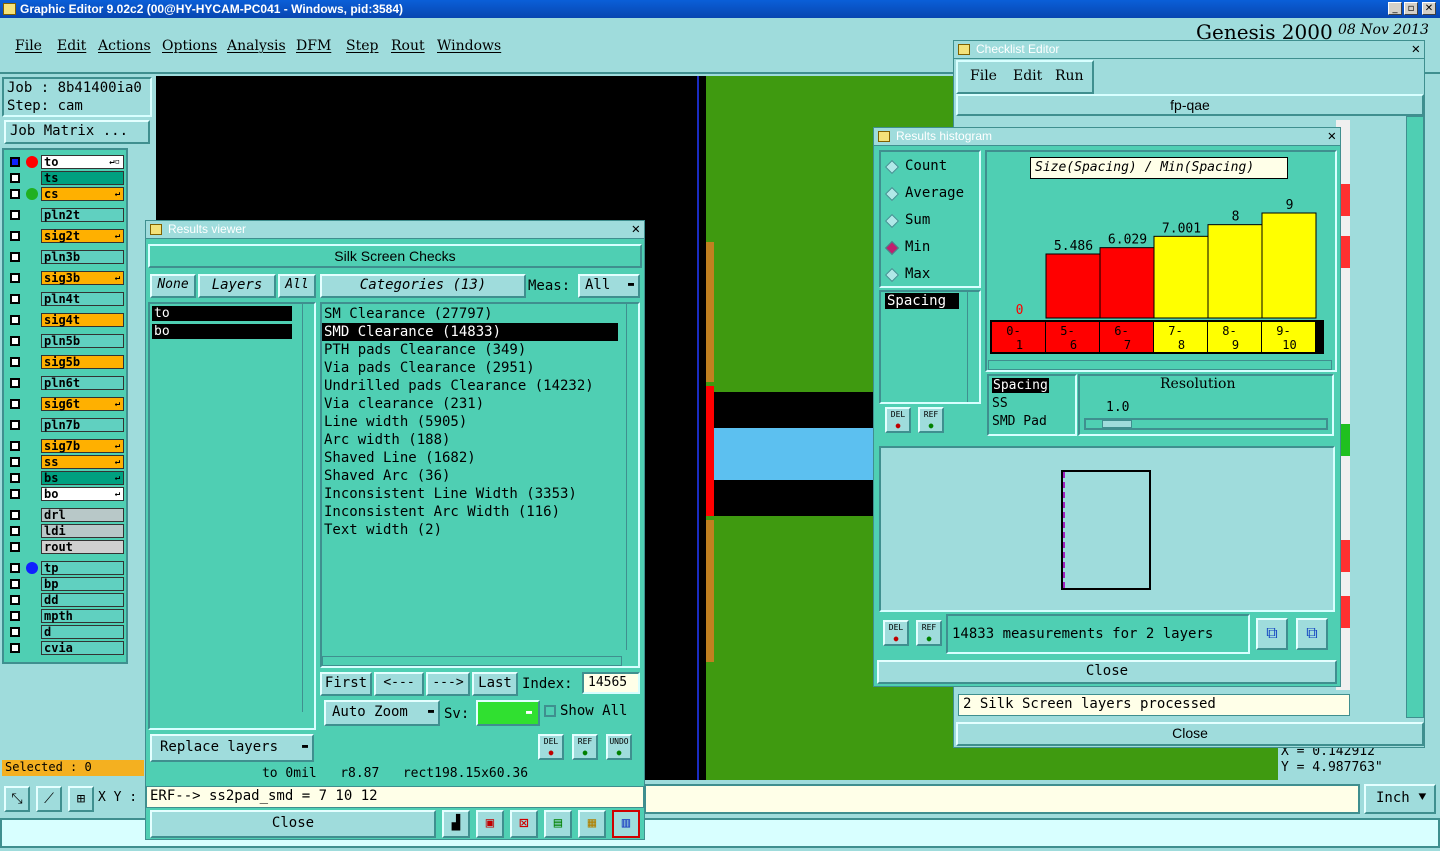 Image resolution: width=1440 pixels, height=851 pixels. I want to click on layer-row-cvia: cvia, so click(66, 648).